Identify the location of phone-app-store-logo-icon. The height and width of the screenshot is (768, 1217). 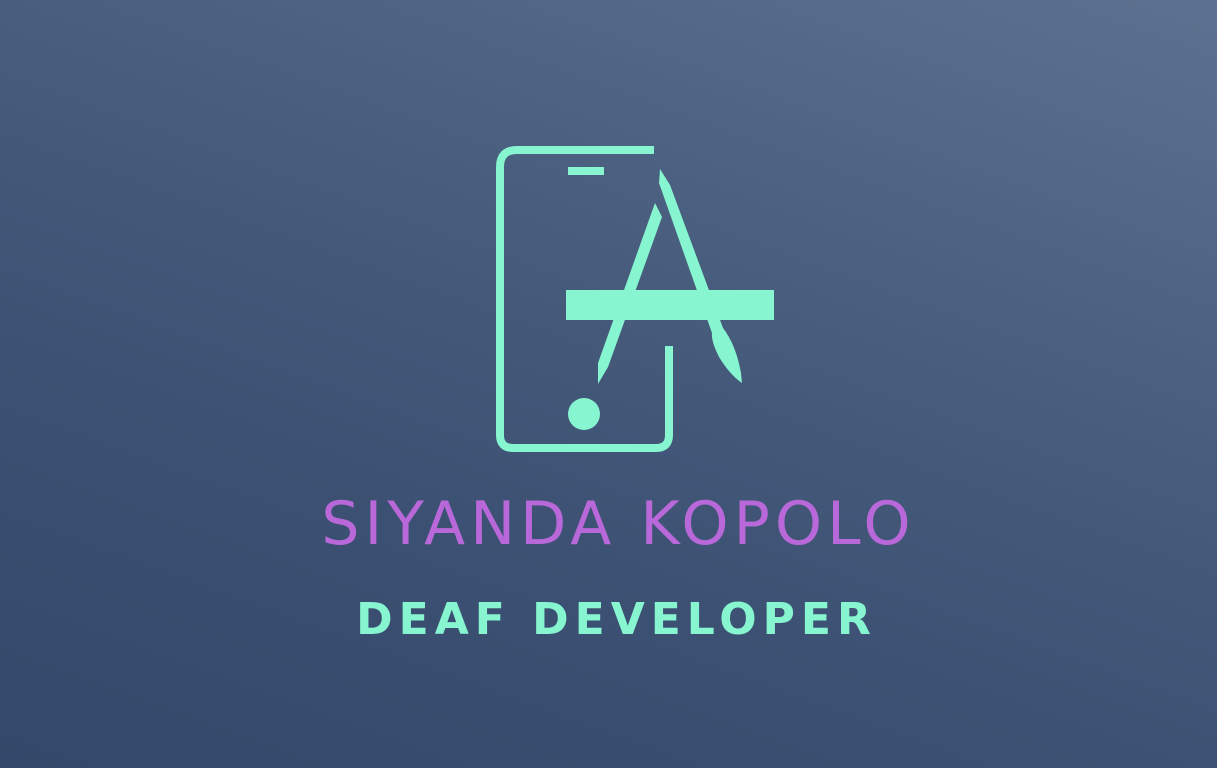
(635, 299).